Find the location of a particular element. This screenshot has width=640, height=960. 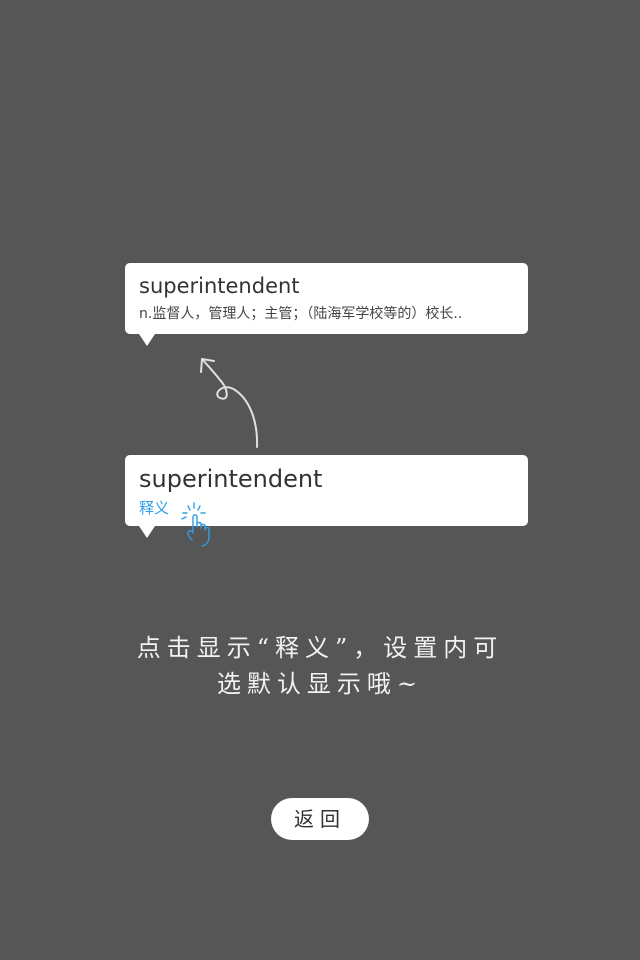

tap-hand-icon is located at coordinates (195, 524).